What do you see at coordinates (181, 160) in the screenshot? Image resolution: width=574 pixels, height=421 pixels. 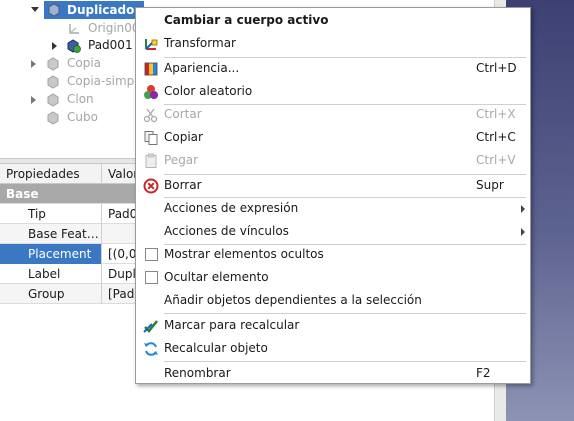 I see `menu-item-label: Pegar` at bounding box center [181, 160].